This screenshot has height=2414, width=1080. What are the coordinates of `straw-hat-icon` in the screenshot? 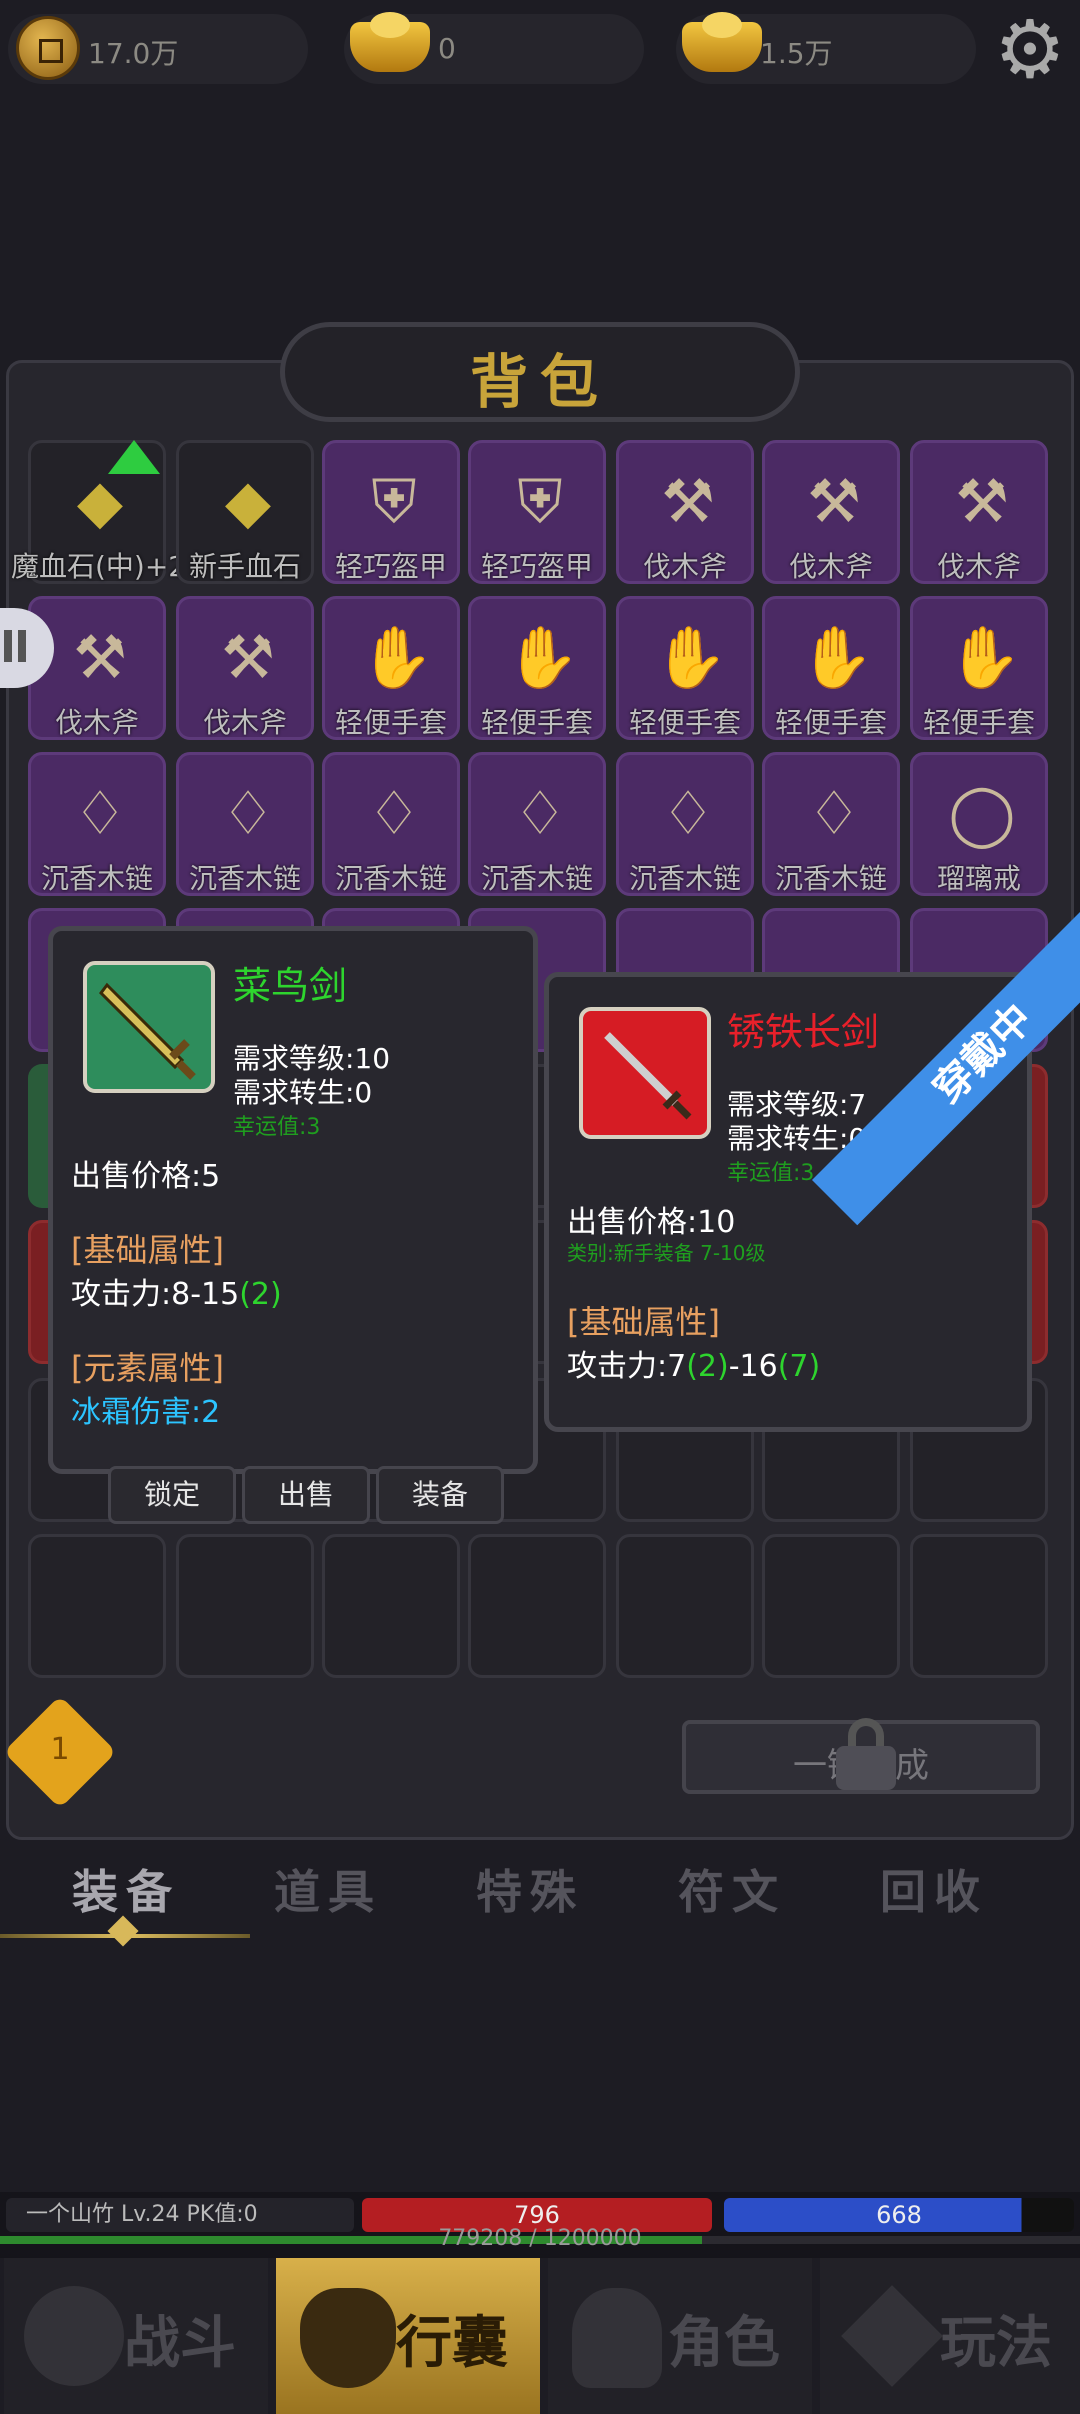 It's located at (892, 2336).